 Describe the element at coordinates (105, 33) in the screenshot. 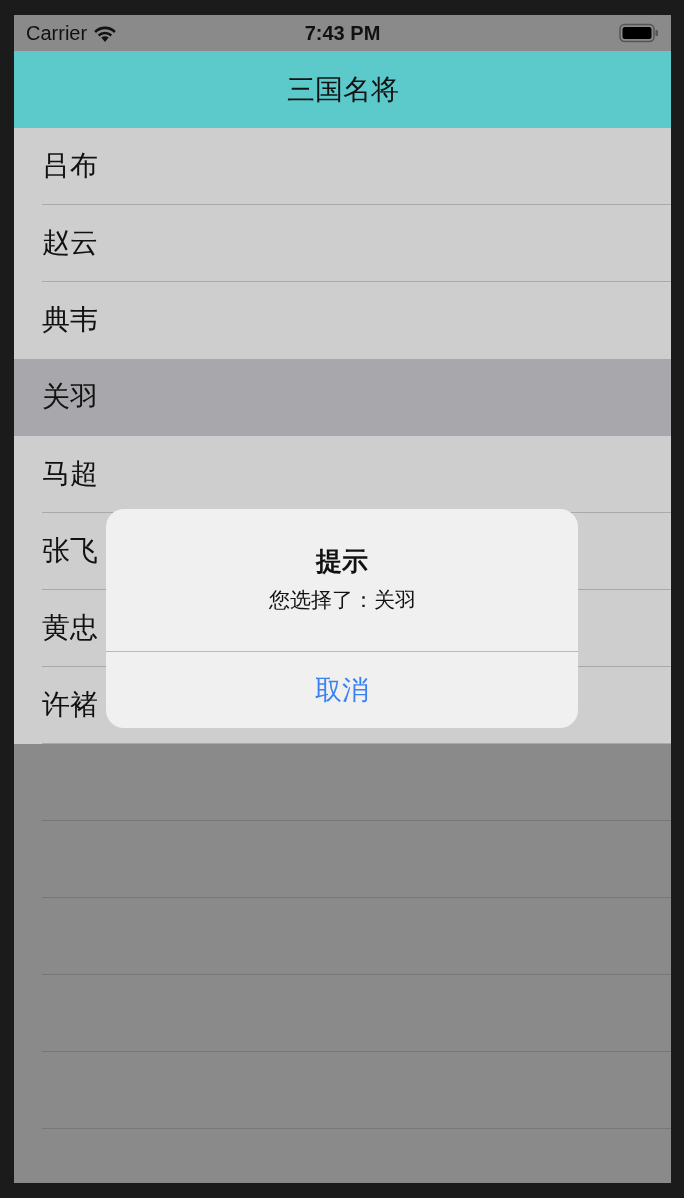

I see `wifi-icon` at that location.